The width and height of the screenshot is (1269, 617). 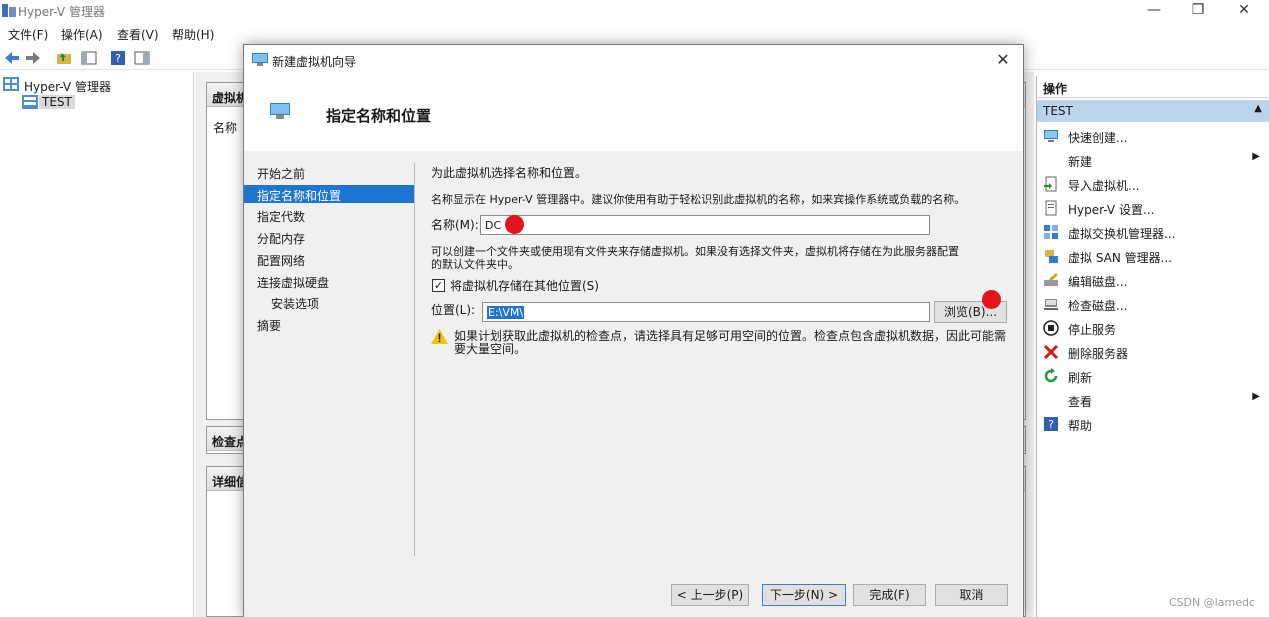 What do you see at coordinates (1258, 108) in the screenshot?
I see `collapse-icon: ▲` at bounding box center [1258, 108].